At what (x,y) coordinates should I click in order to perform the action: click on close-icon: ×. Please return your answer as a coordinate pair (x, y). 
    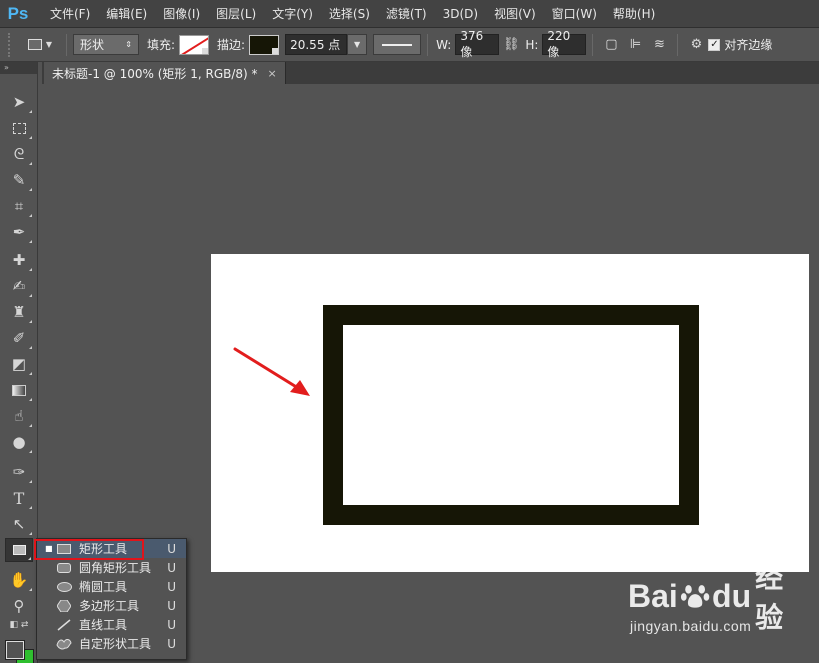
    Looking at the image, I should click on (272, 73).